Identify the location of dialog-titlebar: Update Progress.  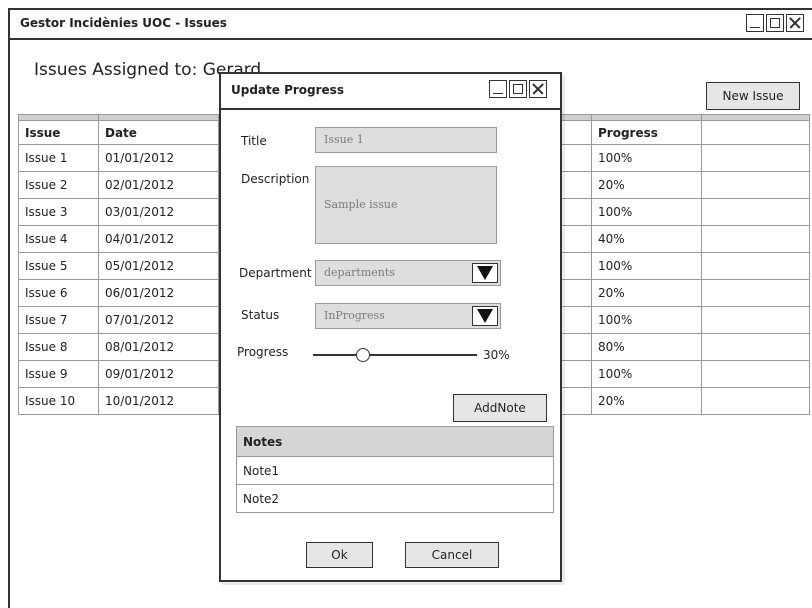
(390, 92).